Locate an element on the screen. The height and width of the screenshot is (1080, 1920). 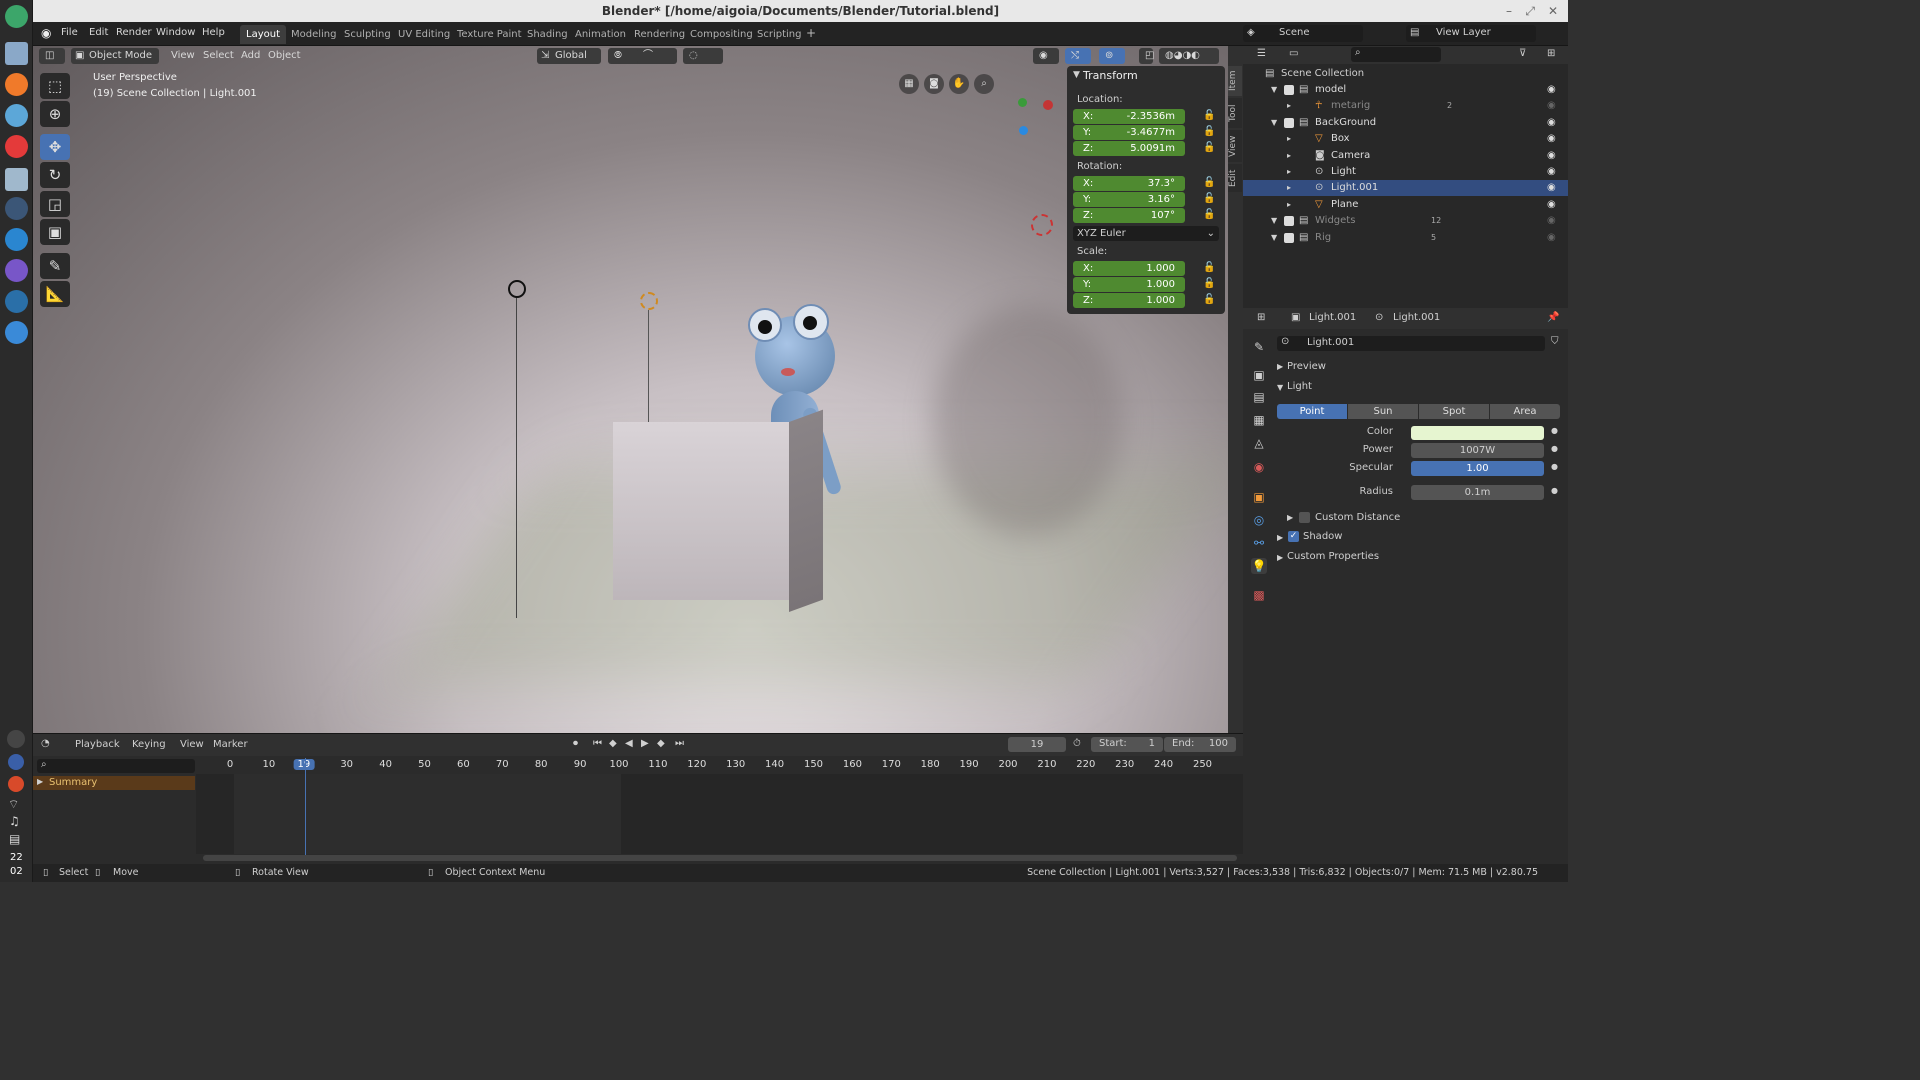
opera-icon is located at coordinates (16, 146).